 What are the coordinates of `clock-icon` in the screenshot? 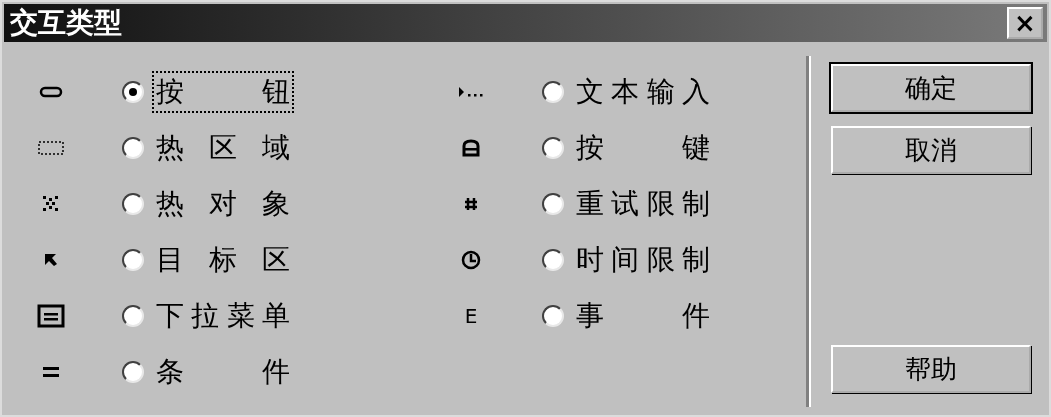 It's located at (471, 260).